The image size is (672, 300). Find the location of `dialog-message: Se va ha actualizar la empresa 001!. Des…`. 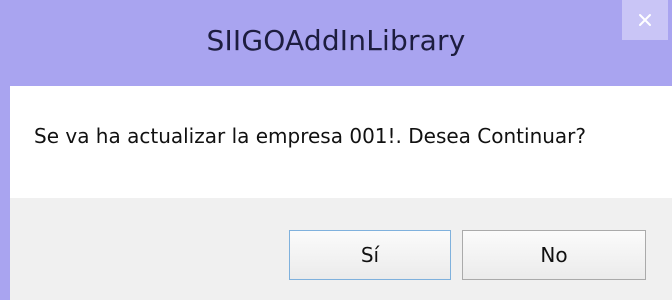

dialog-message: Se va ha actualizar la empresa 001!. Des… is located at coordinates (310, 136).